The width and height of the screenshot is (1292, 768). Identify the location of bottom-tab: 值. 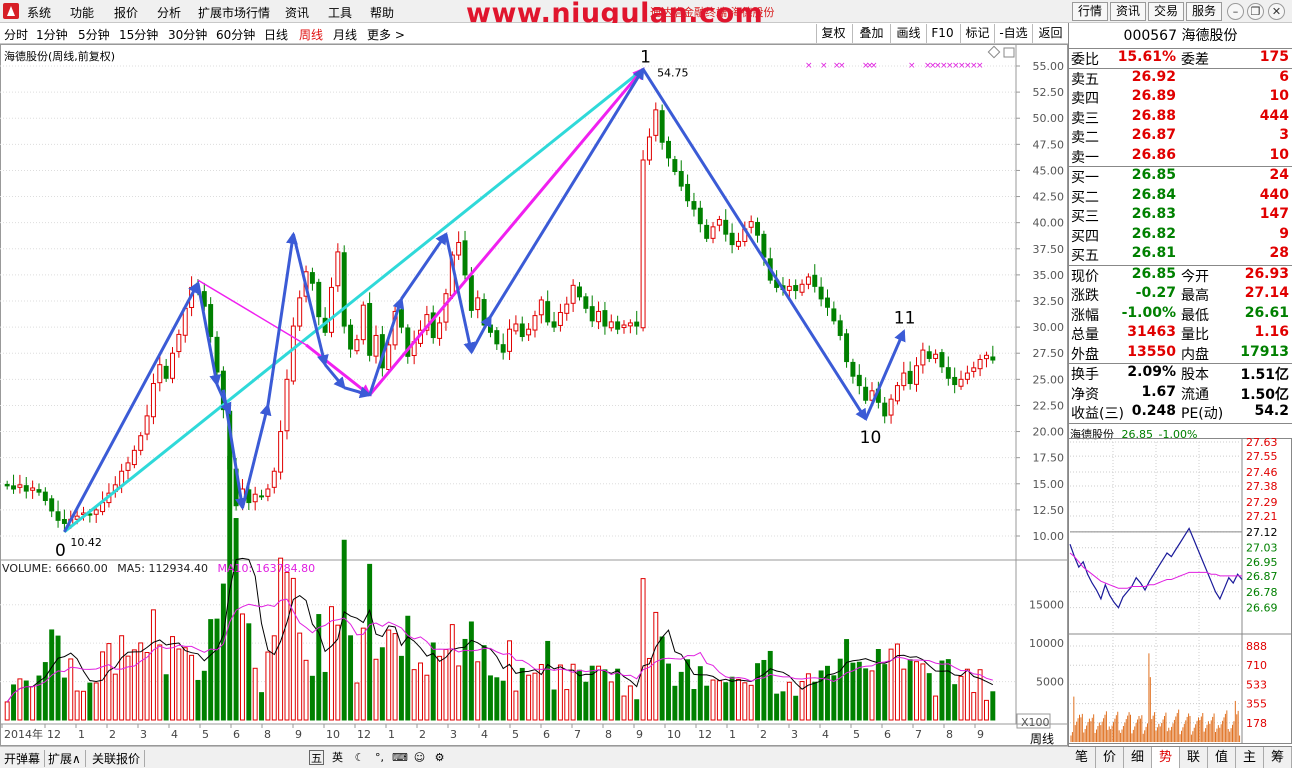
(1222, 757).